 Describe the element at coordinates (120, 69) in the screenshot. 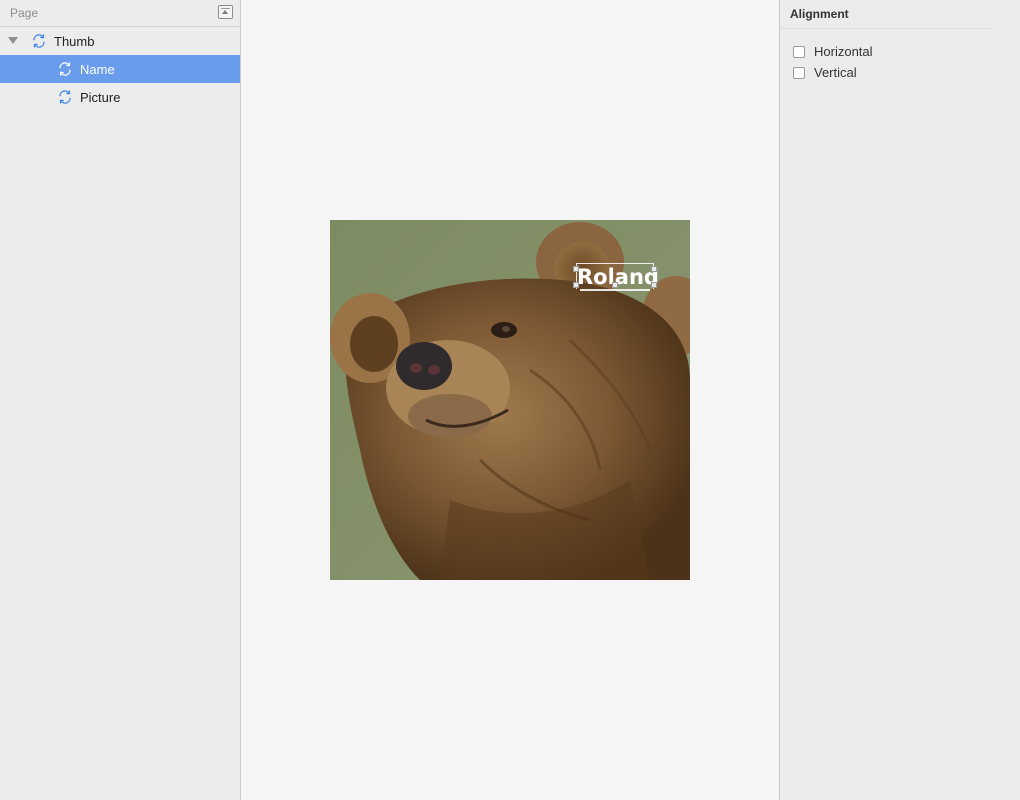

I see `layer-row-name: Name` at that location.